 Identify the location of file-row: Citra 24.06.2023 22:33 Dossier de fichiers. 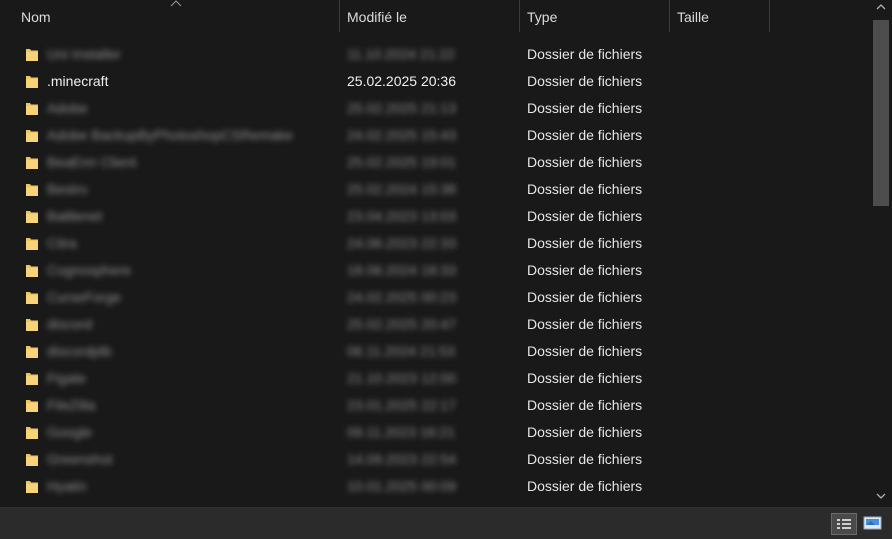
(435, 243).